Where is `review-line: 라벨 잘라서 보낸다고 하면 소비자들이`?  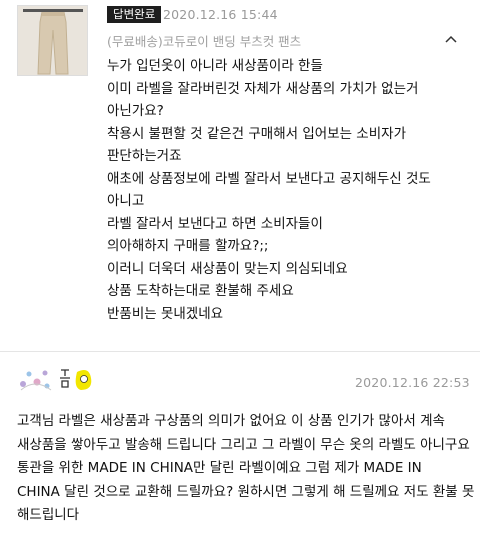 review-line: 라벨 잘라서 보낸다고 하면 소비자들이 is located at coordinates (215, 223).